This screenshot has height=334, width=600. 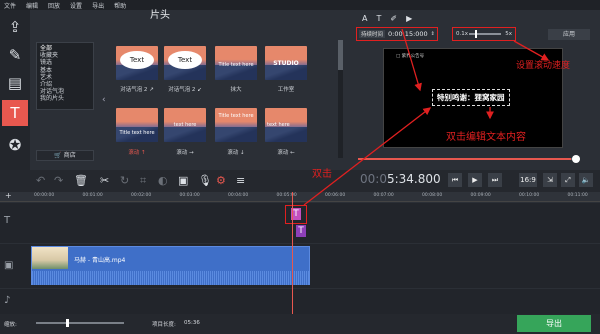 What do you see at coordinates (286, 63) in the screenshot?
I see `thumb-text: STUDIO` at bounding box center [286, 63].